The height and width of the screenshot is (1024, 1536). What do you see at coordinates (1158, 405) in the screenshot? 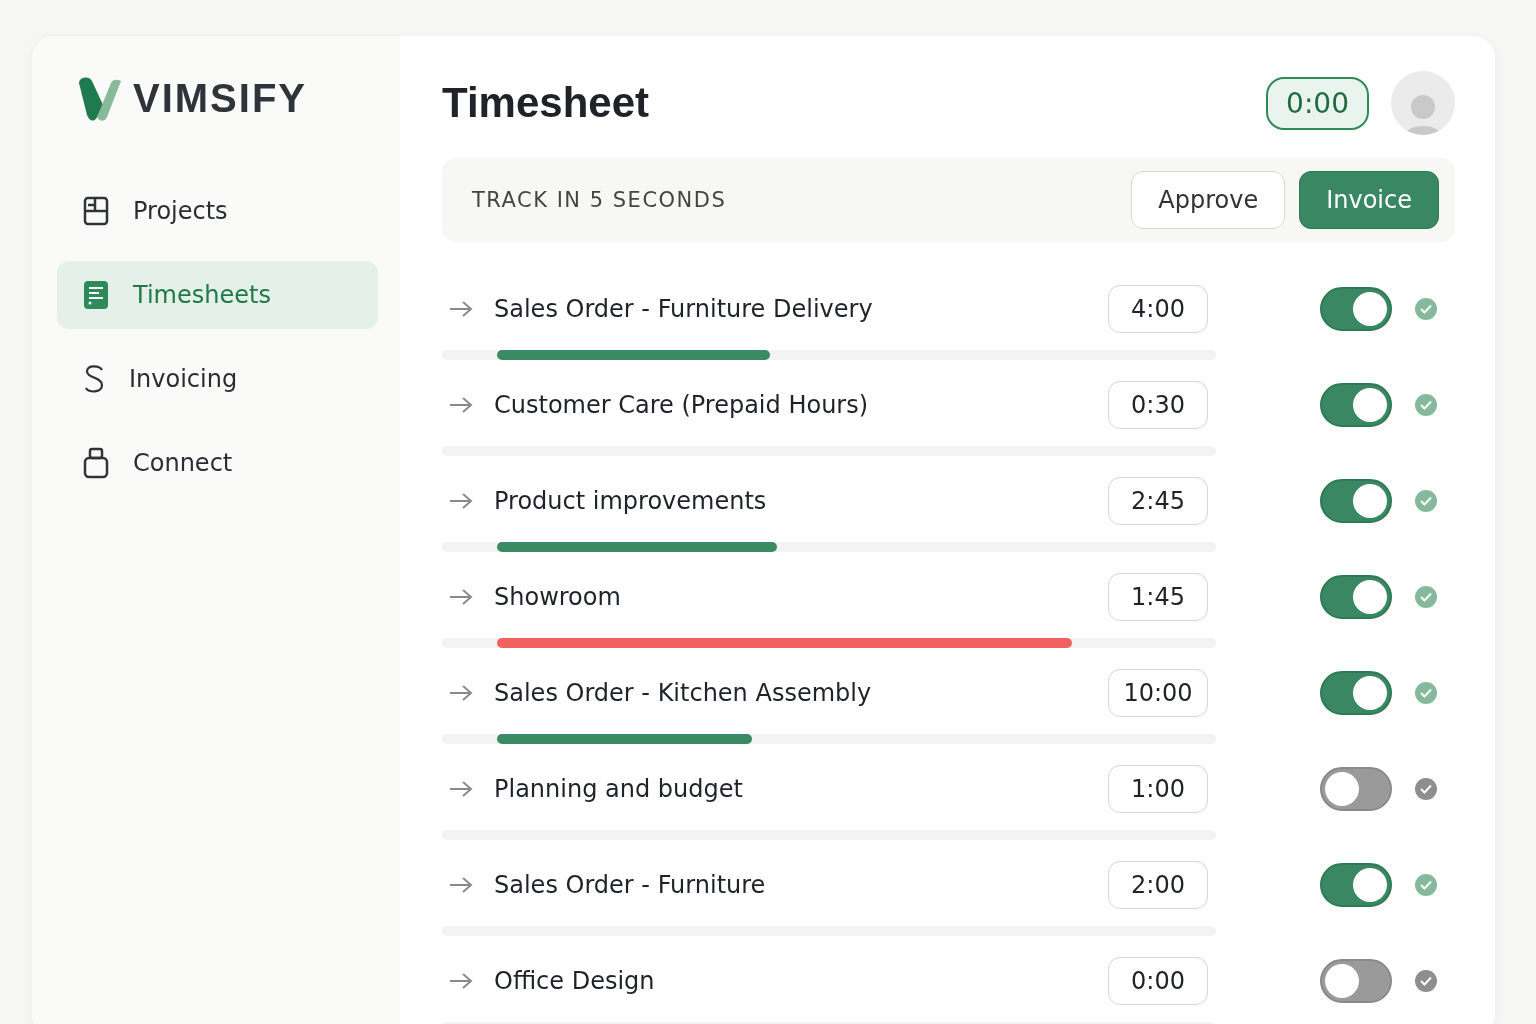
I see `time-field: 0:30` at bounding box center [1158, 405].